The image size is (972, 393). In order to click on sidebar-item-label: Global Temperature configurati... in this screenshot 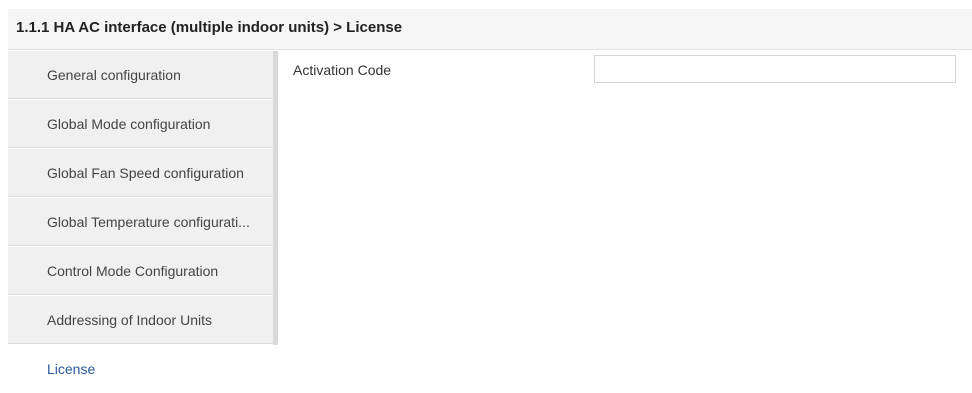, I will do `click(148, 222)`.